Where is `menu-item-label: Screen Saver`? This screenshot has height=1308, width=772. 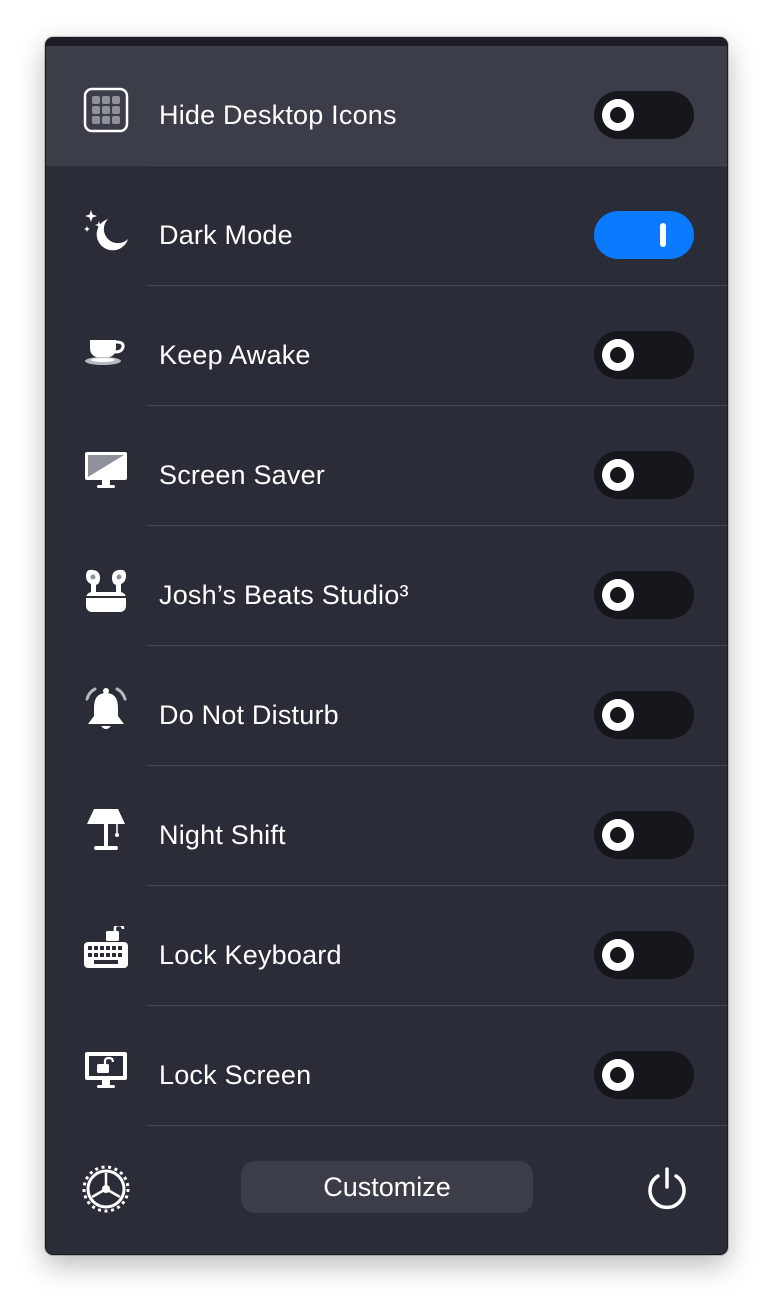
menu-item-label: Screen Saver is located at coordinates (242, 475).